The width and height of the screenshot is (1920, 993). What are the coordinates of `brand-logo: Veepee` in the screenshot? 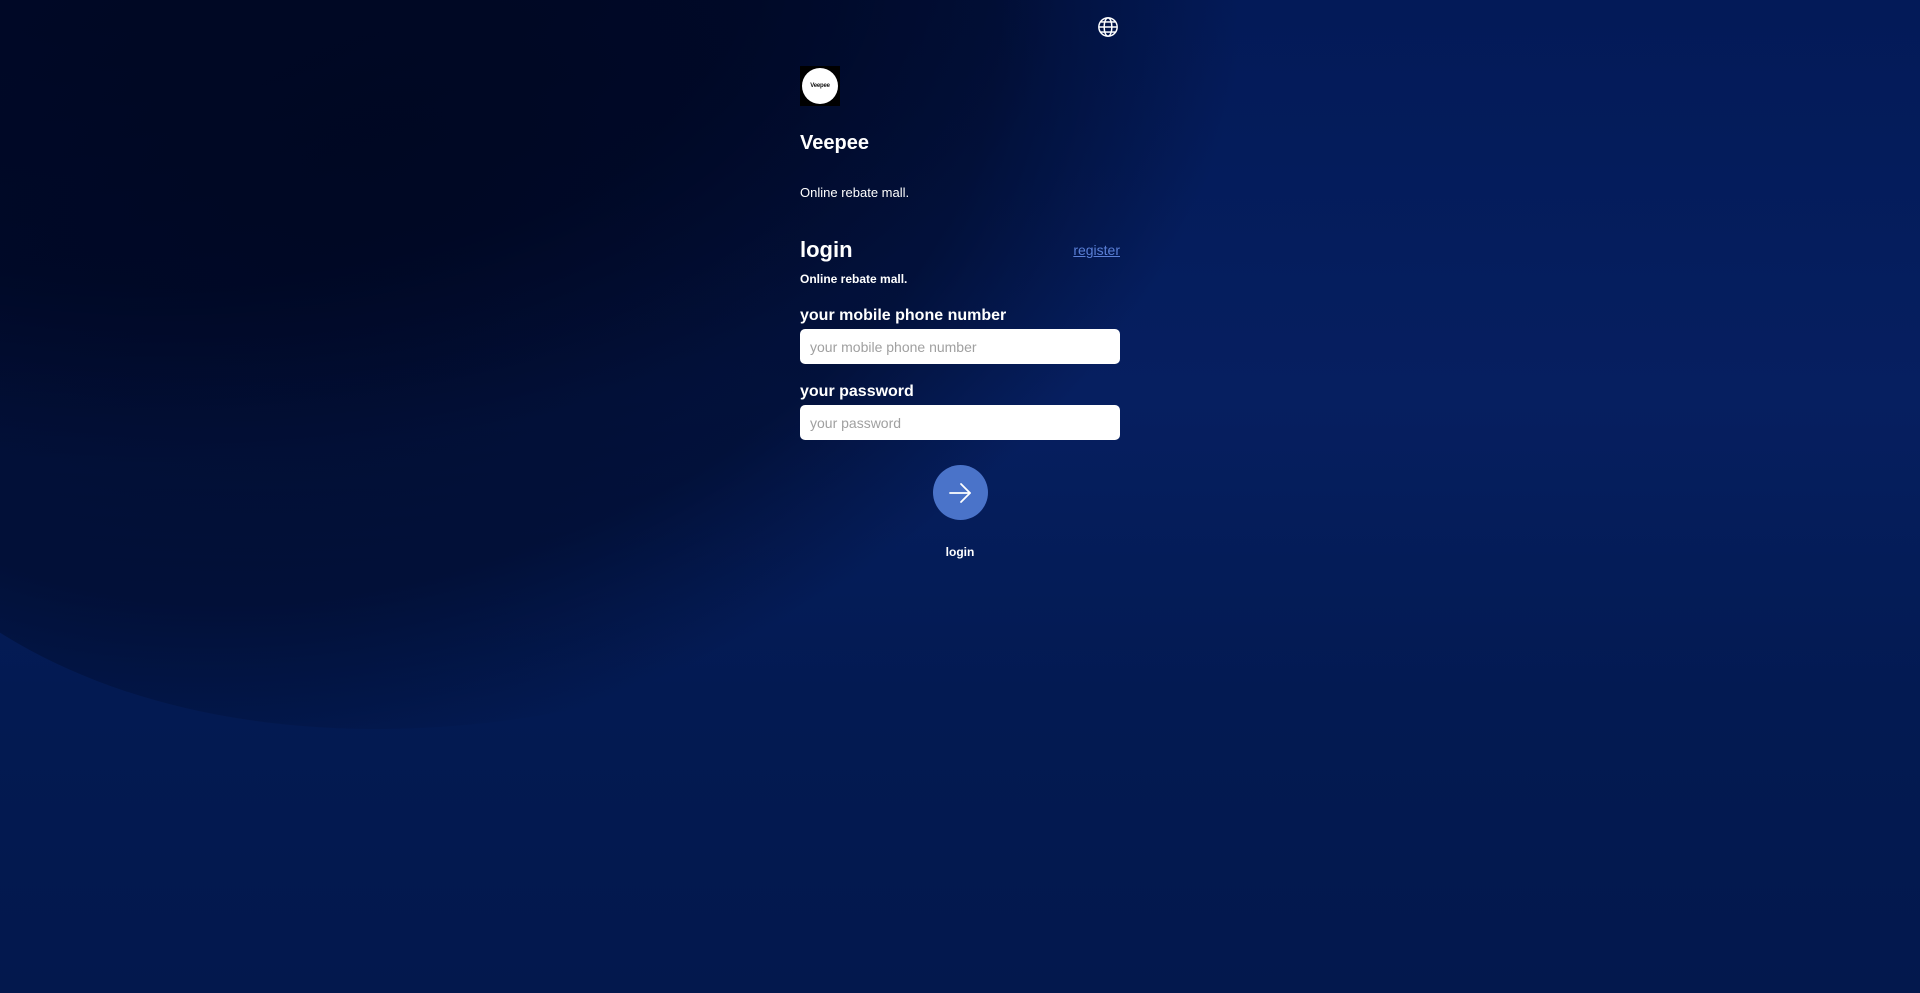 It's located at (820, 86).